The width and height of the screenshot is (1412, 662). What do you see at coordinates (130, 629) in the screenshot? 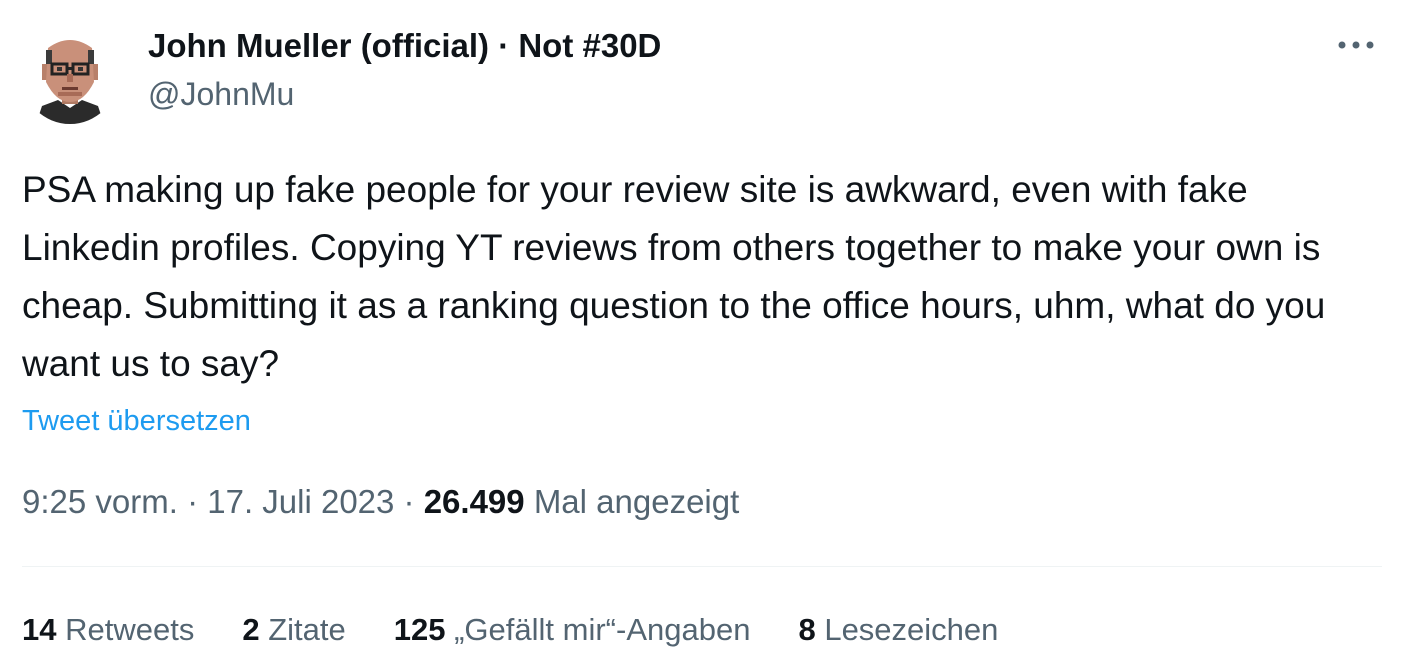
I see `stat-retweets-label: Retweets` at bounding box center [130, 629].